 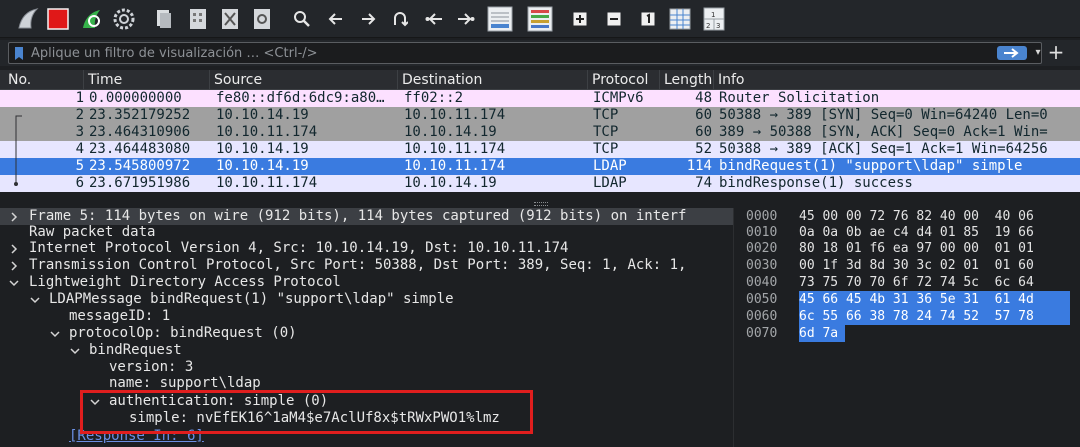 What do you see at coordinates (762, 299) in the screenshot?
I see `bytes-offset: 0050` at bounding box center [762, 299].